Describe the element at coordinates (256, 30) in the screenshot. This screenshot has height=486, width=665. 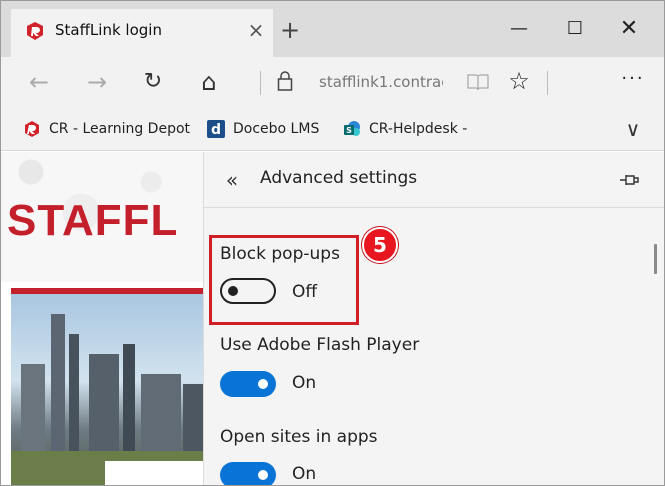
I see `tab-close-icon: ×` at that location.